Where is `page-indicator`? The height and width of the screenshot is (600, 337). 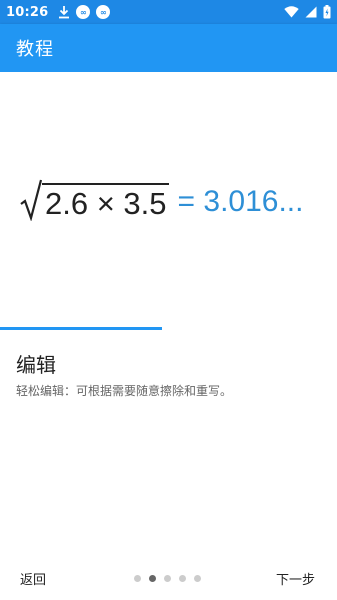 page-indicator is located at coordinates (167, 578).